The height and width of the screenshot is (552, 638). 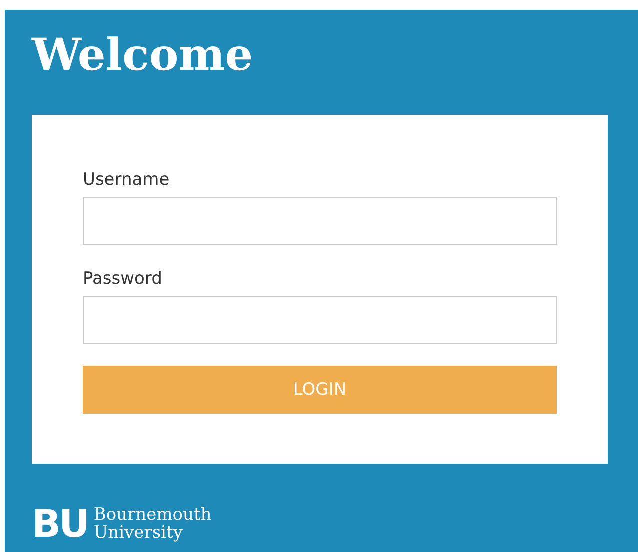 What do you see at coordinates (60, 524) in the screenshot?
I see `logo-mark: BU` at bounding box center [60, 524].